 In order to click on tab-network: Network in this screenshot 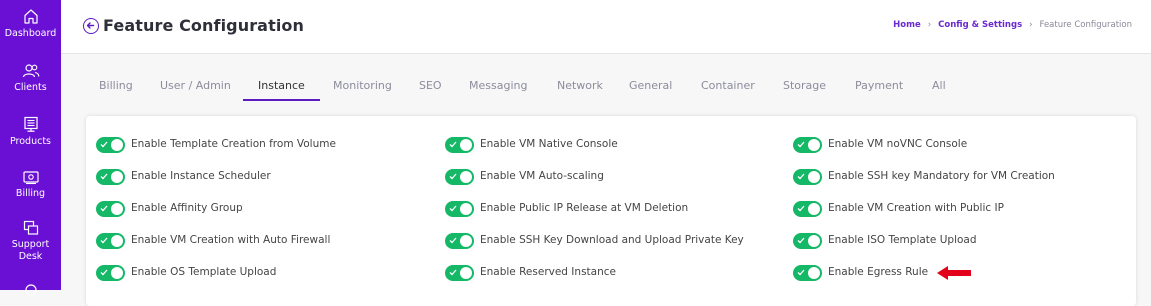, I will do `click(580, 90)`.